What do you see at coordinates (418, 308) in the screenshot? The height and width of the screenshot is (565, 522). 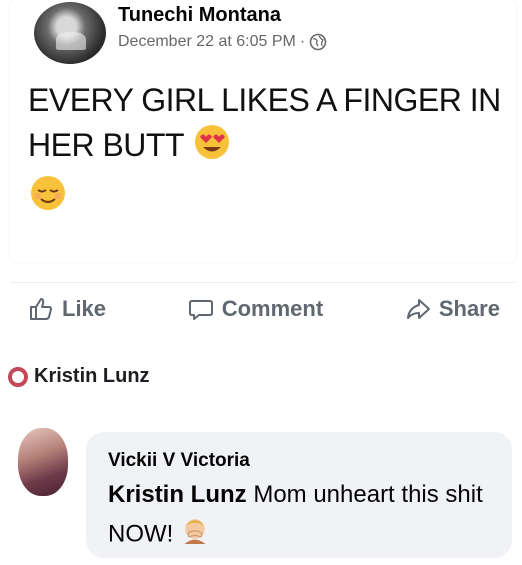 I see `share-arrow-icon` at bounding box center [418, 308].